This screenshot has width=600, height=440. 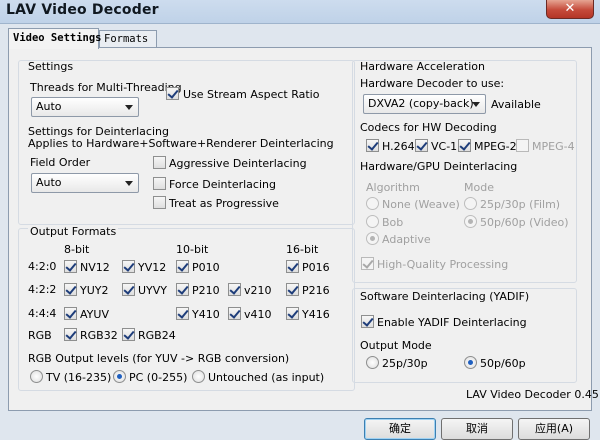 What do you see at coordinates (251, 94) in the screenshot?
I see `stream-aspect-label: Use Stream Aspect Ratio` at bounding box center [251, 94].